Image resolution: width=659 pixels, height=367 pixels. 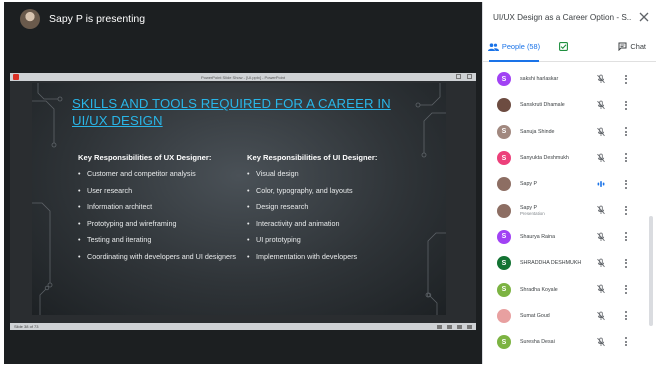 I want to click on participant-row: S Shaurya Raina, so click(x=569, y=237).